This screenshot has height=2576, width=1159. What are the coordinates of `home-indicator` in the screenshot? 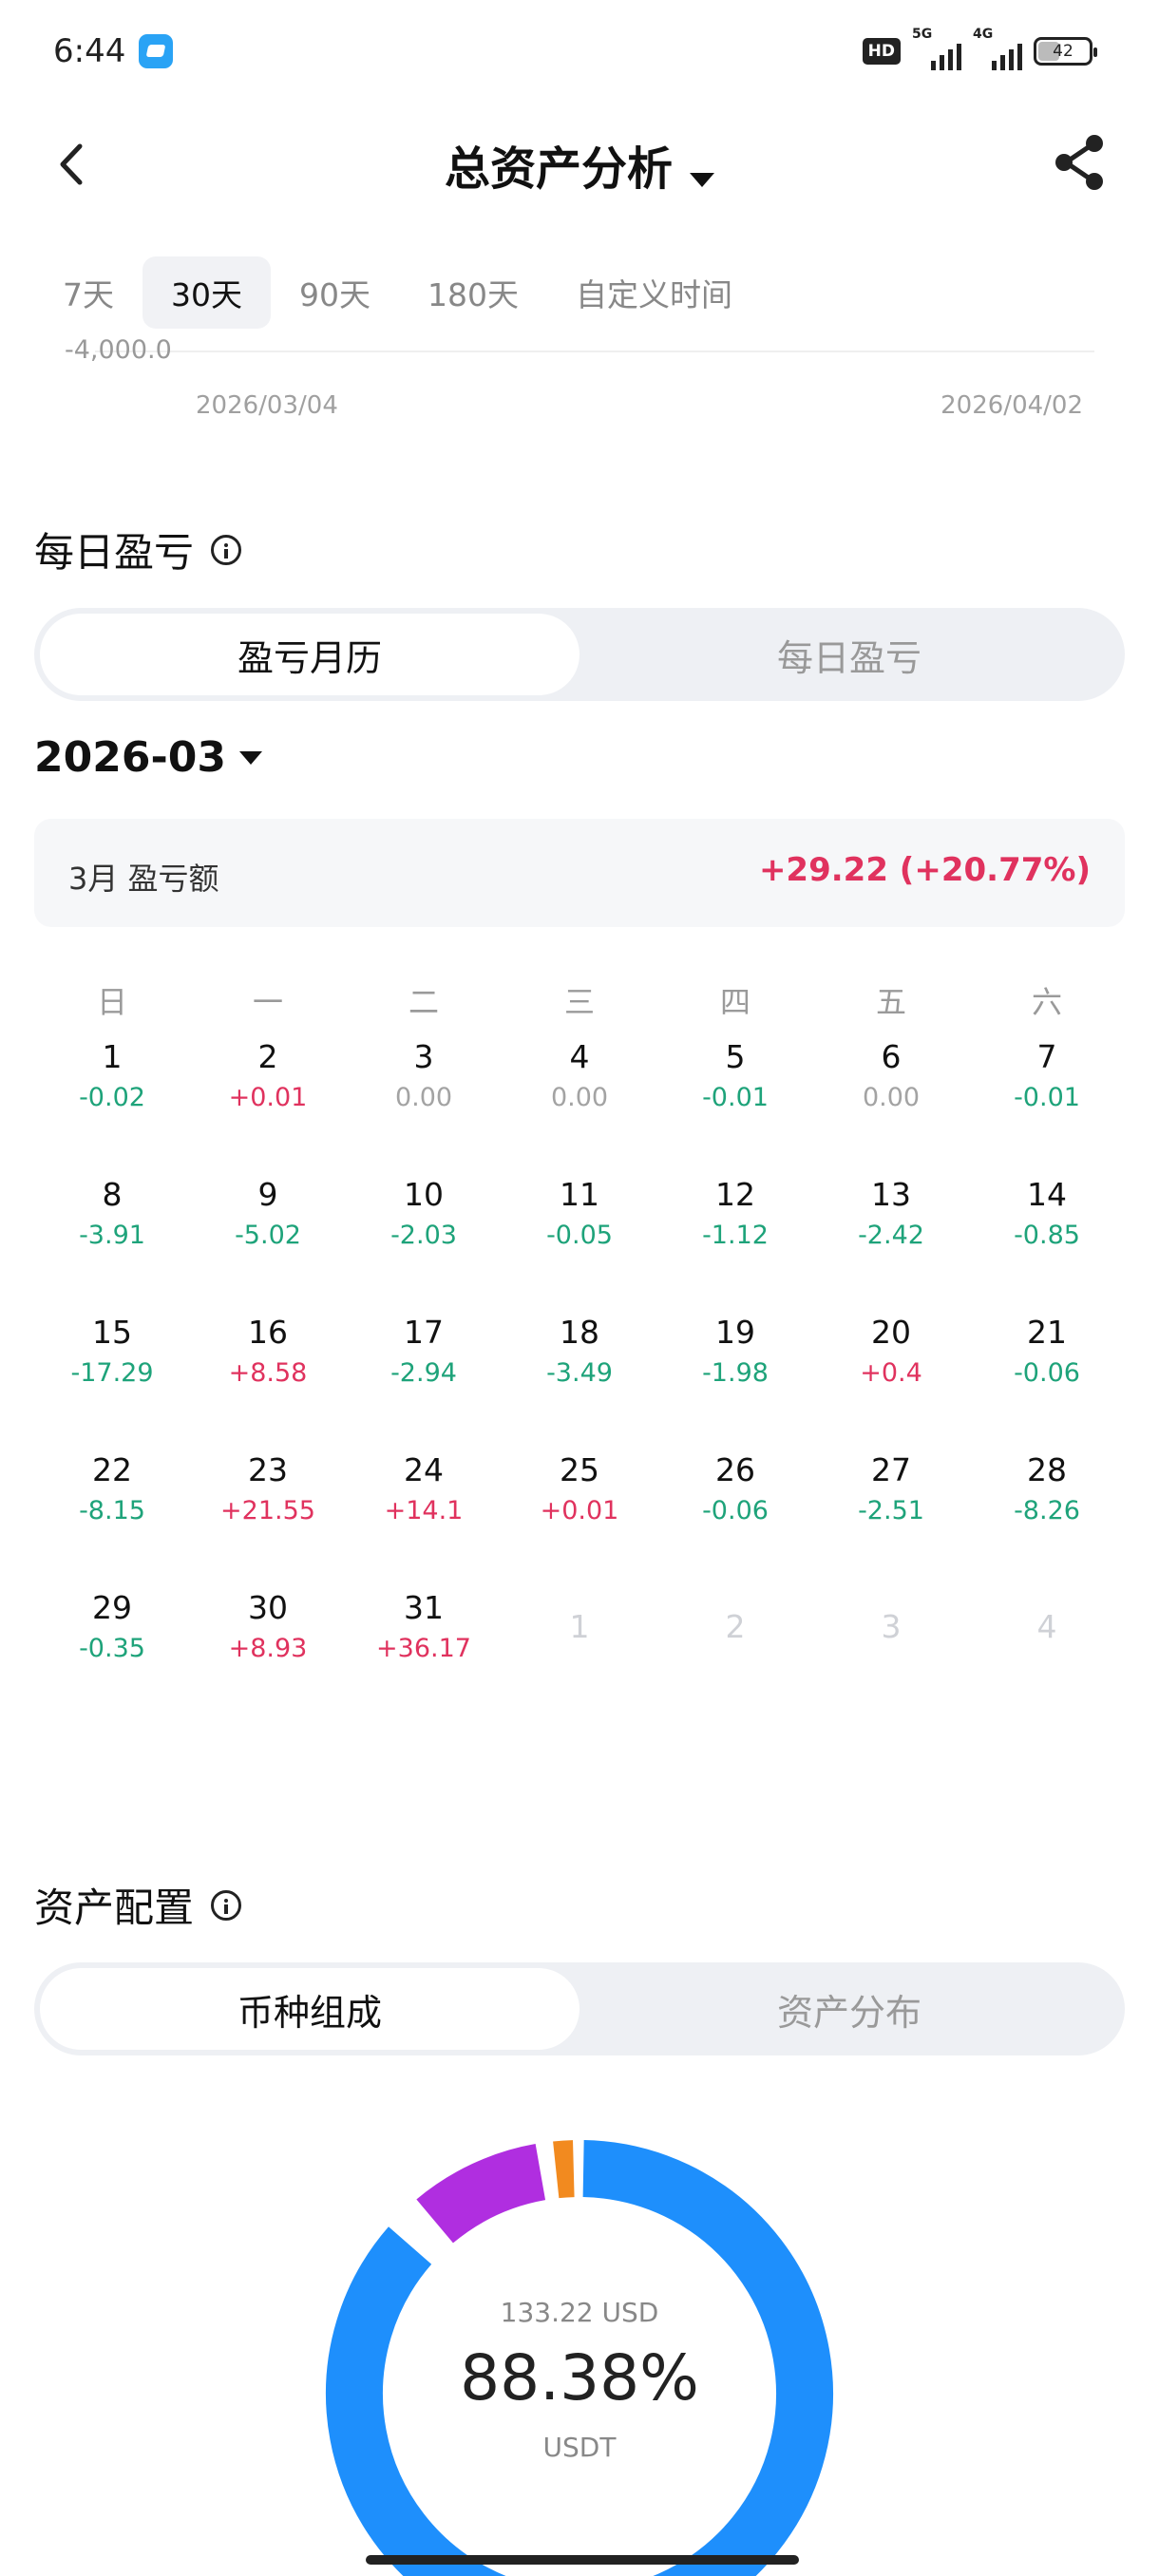 It's located at (582, 2560).